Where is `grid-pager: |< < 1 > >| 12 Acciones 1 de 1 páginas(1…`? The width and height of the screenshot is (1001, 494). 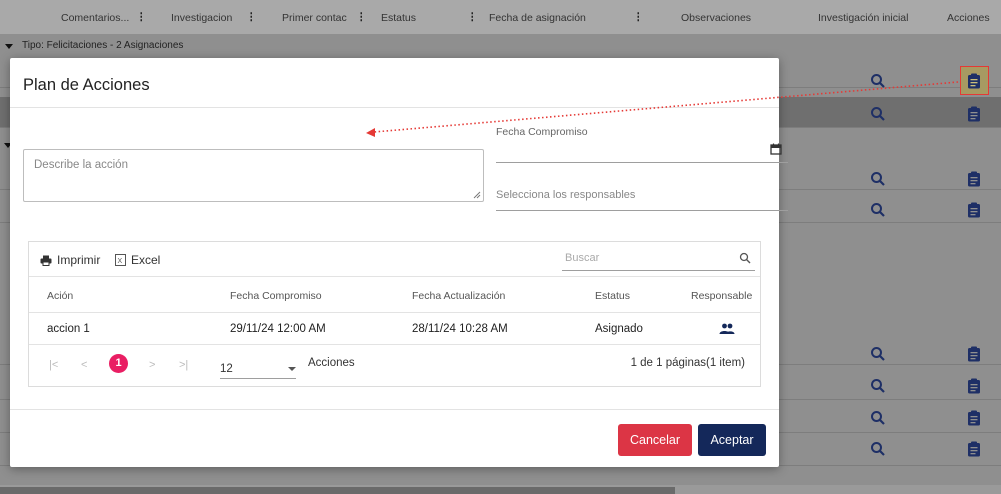 grid-pager: |< < 1 > >| 12 Acciones 1 de 1 páginas(1… is located at coordinates (394, 365).